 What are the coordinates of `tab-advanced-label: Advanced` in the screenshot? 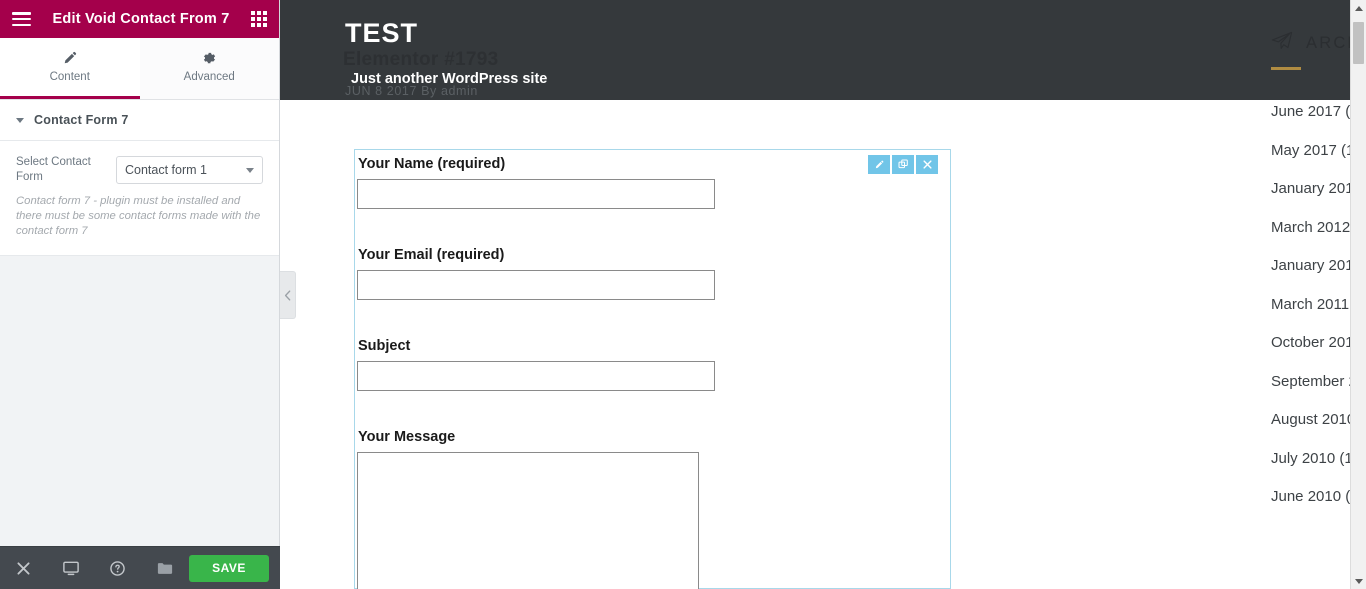 It's located at (209, 77).